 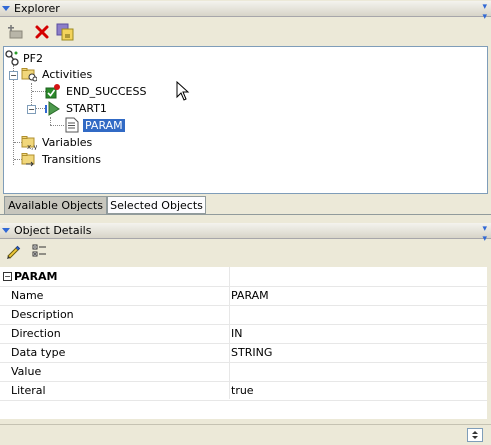 I want to click on tree-node-param: PARAM, so click(x=95, y=125).